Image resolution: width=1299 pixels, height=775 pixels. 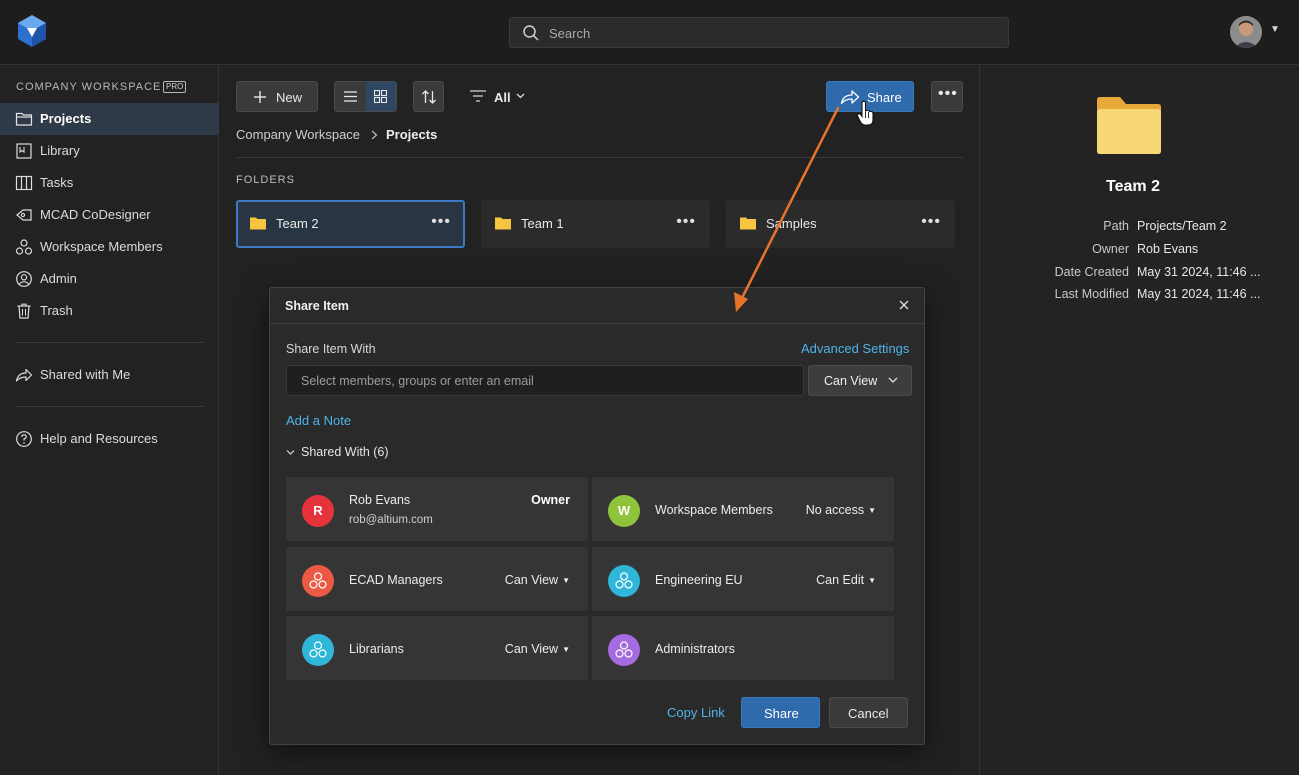 What do you see at coordinates (24, 279) in the screenshot?
I see `user-circle-icon` at bounding box center [24, 279].